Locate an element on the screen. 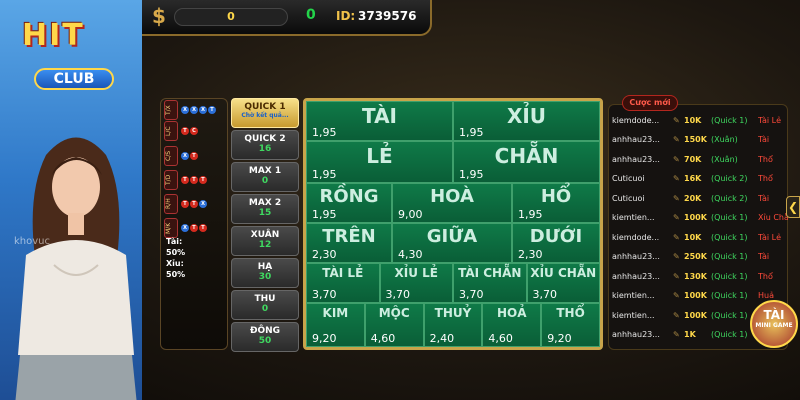  mode-tab: XUÂN 12 is located at coordinates (265, 241).